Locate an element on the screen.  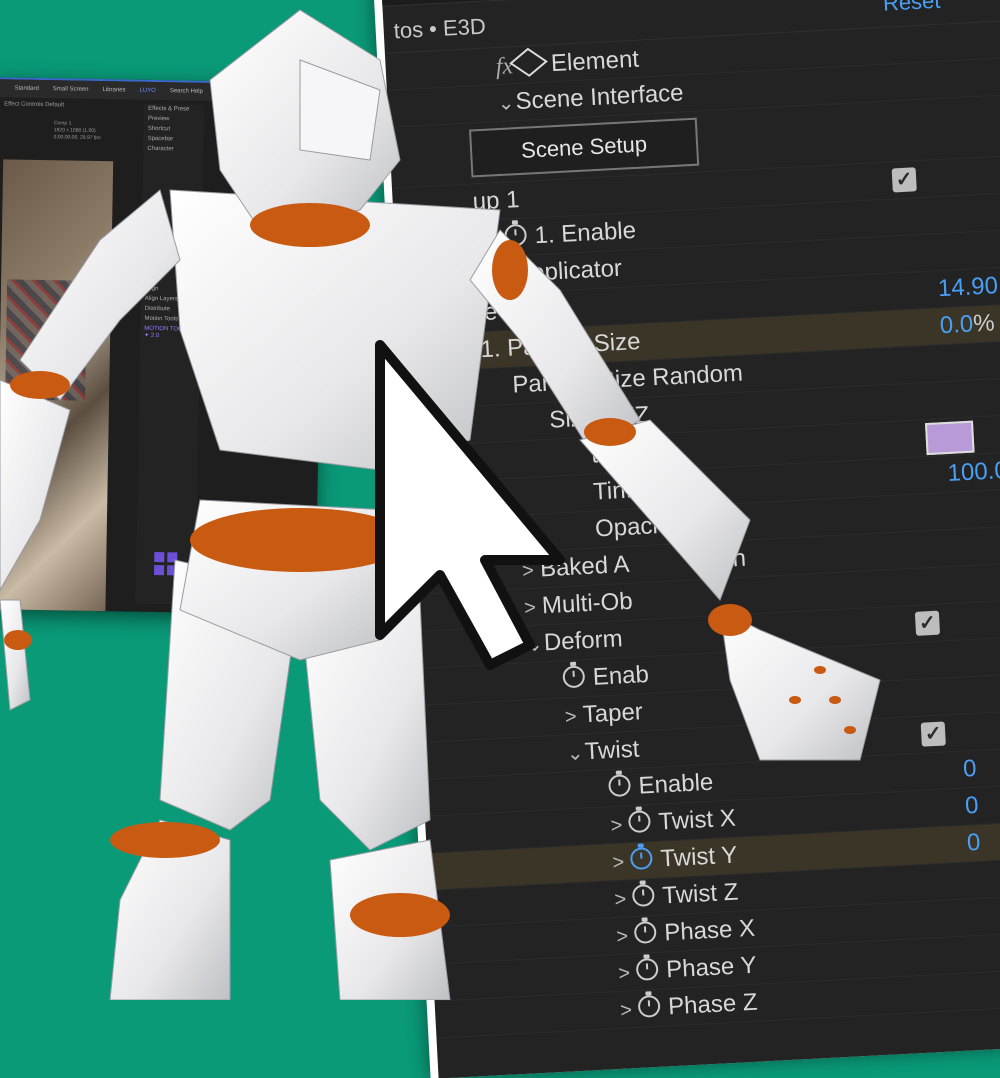
mouse-cursor-icon is located at coordinates (470, 505).